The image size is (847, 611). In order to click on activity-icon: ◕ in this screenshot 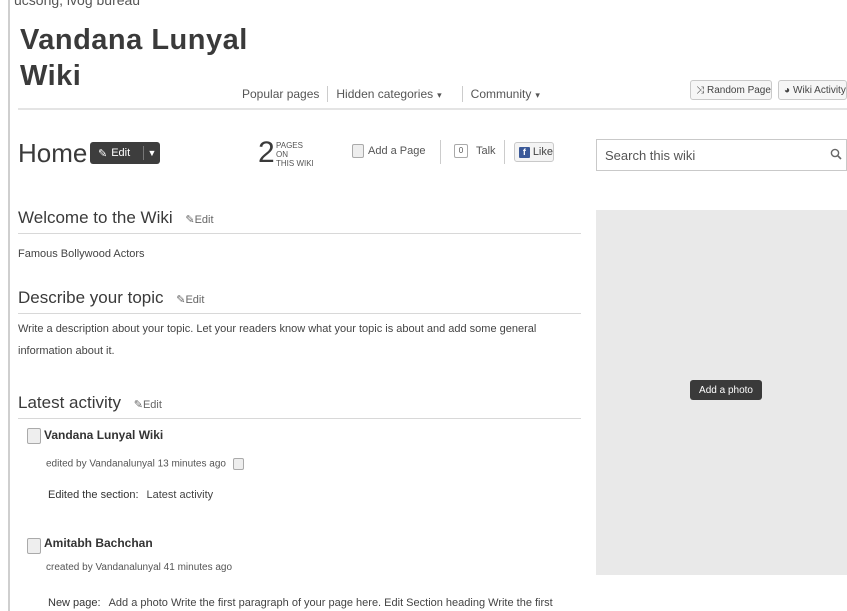, I will do `click(787, 90)`.